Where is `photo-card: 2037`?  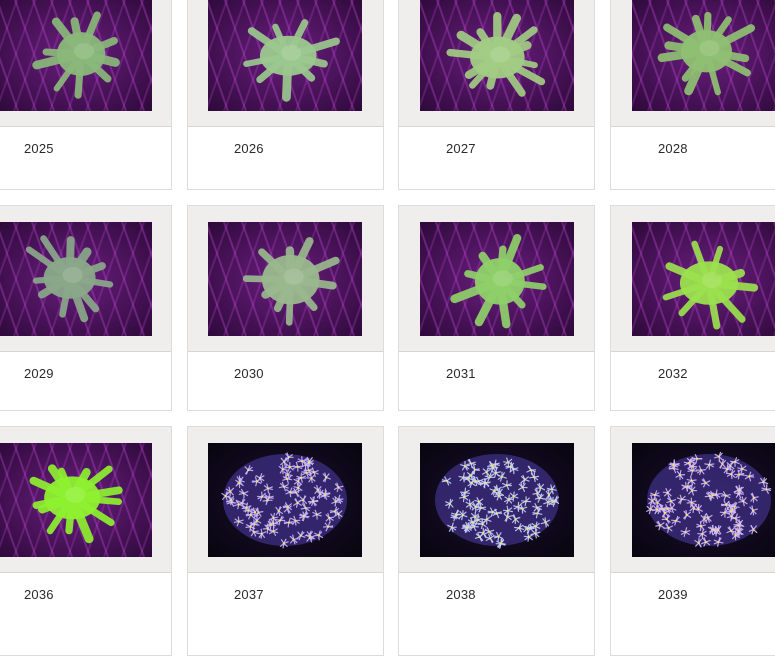 photo-card: 2037 is located at coordinates (285, 541).